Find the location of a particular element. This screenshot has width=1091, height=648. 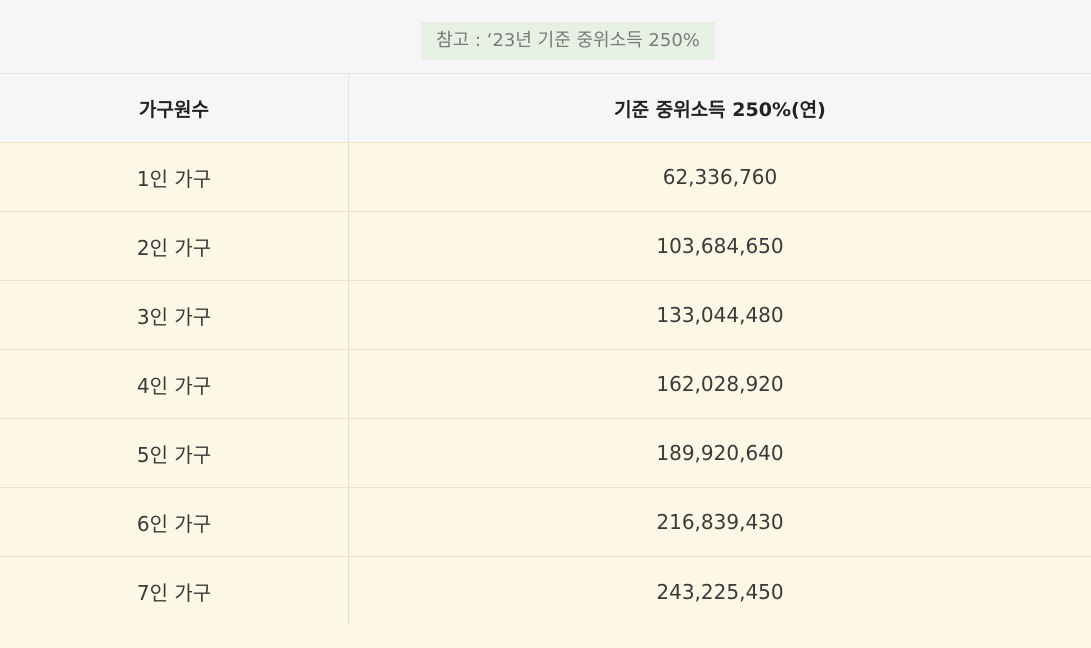

amount-cell: 189,920,640 is located at coordinates (719, 453).